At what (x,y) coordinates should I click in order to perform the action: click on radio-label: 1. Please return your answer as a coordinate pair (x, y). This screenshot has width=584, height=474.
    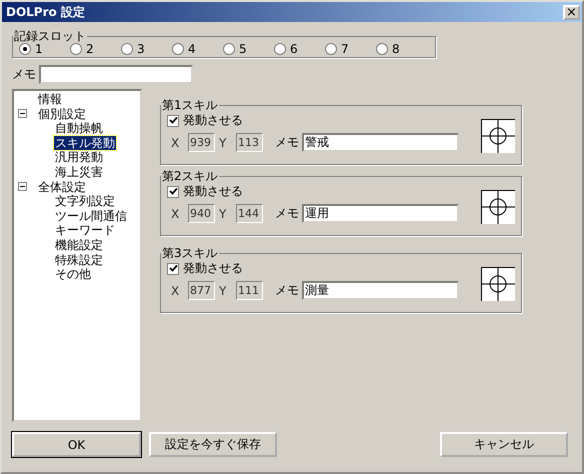
    Looking at the image, I should click on (39, 49).